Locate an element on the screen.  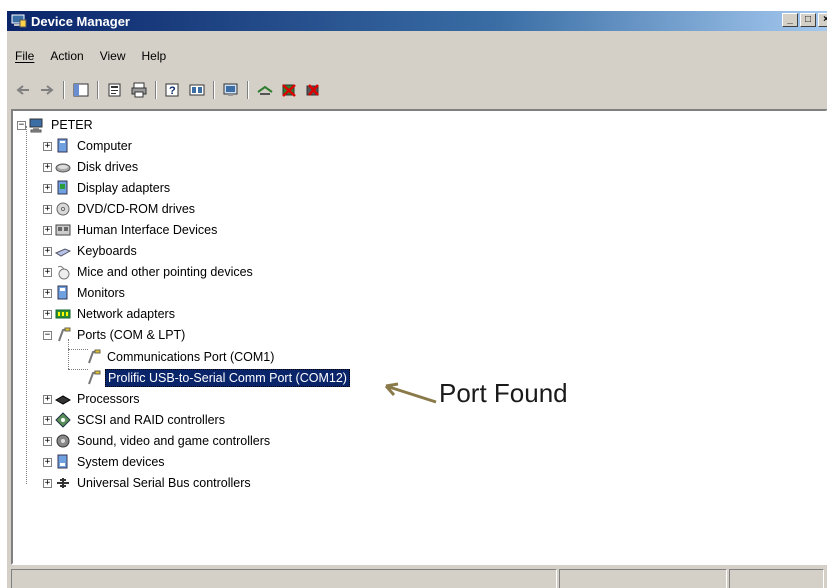
tree-category-ports: − Ports (COM & LPT) is located at coordinates (115, 335).